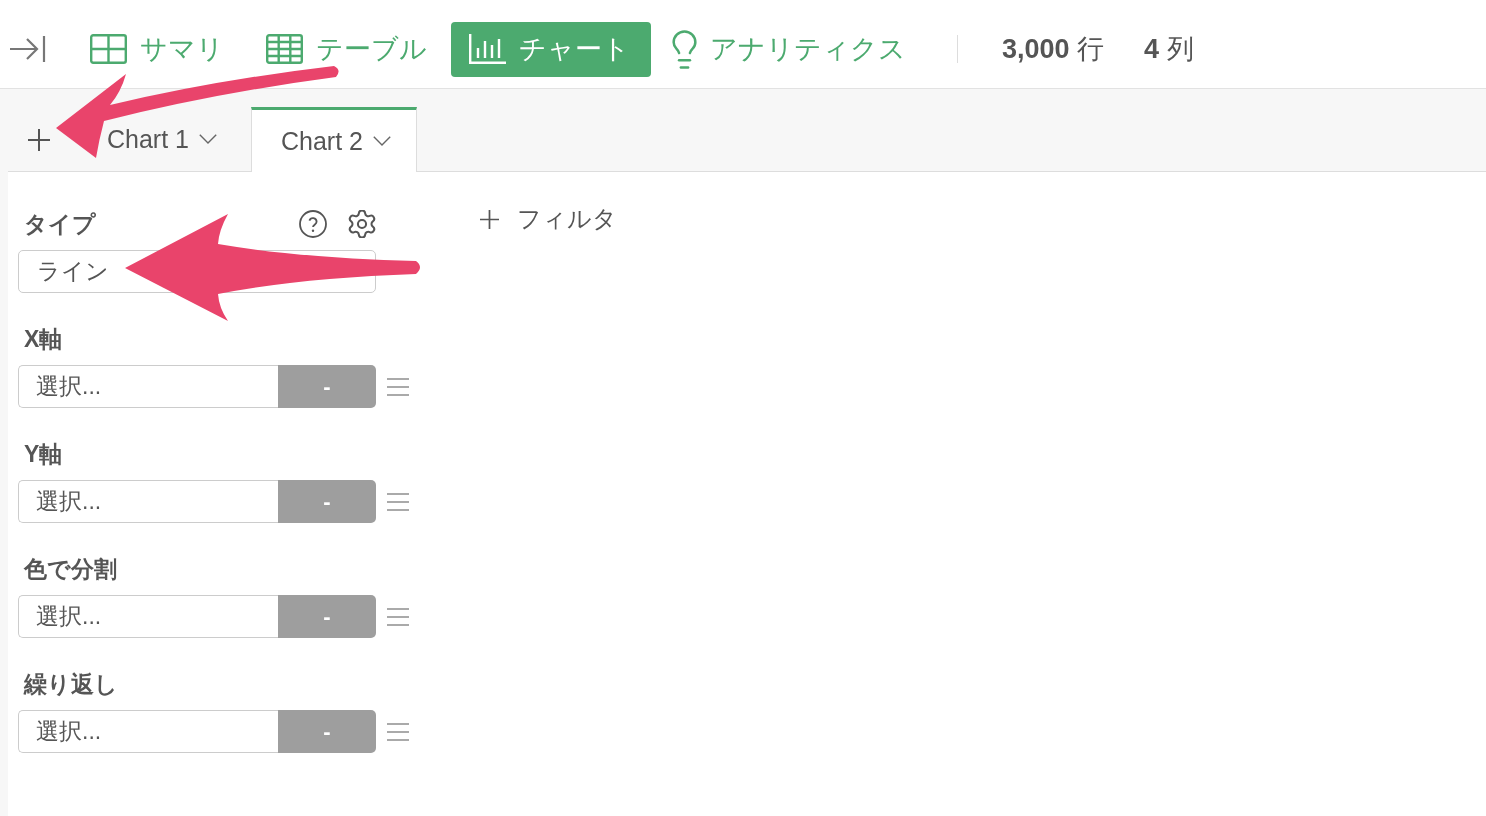  Describe the element at coordinates (28, 49) in the screenshot. I see `arrow-to-bar-icon` at that location.